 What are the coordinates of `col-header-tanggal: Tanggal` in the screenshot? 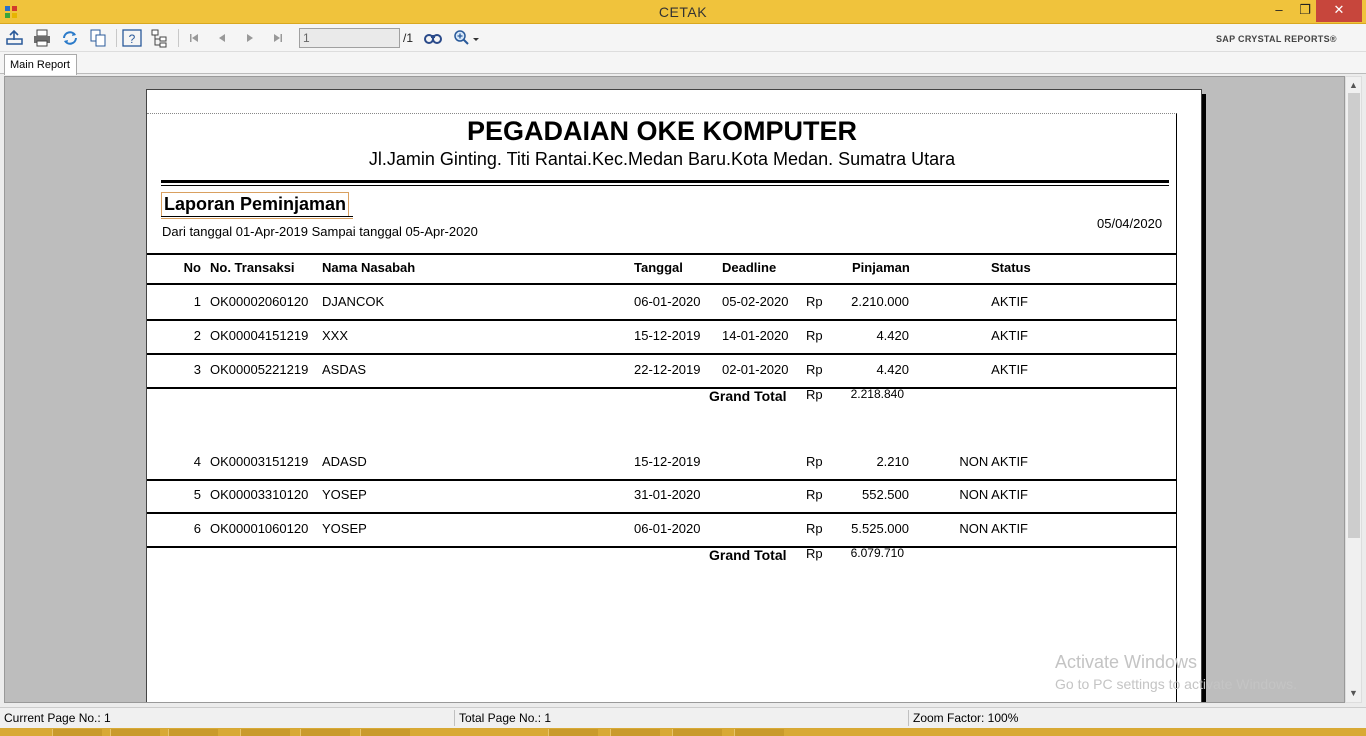 It's located at (658, 267).